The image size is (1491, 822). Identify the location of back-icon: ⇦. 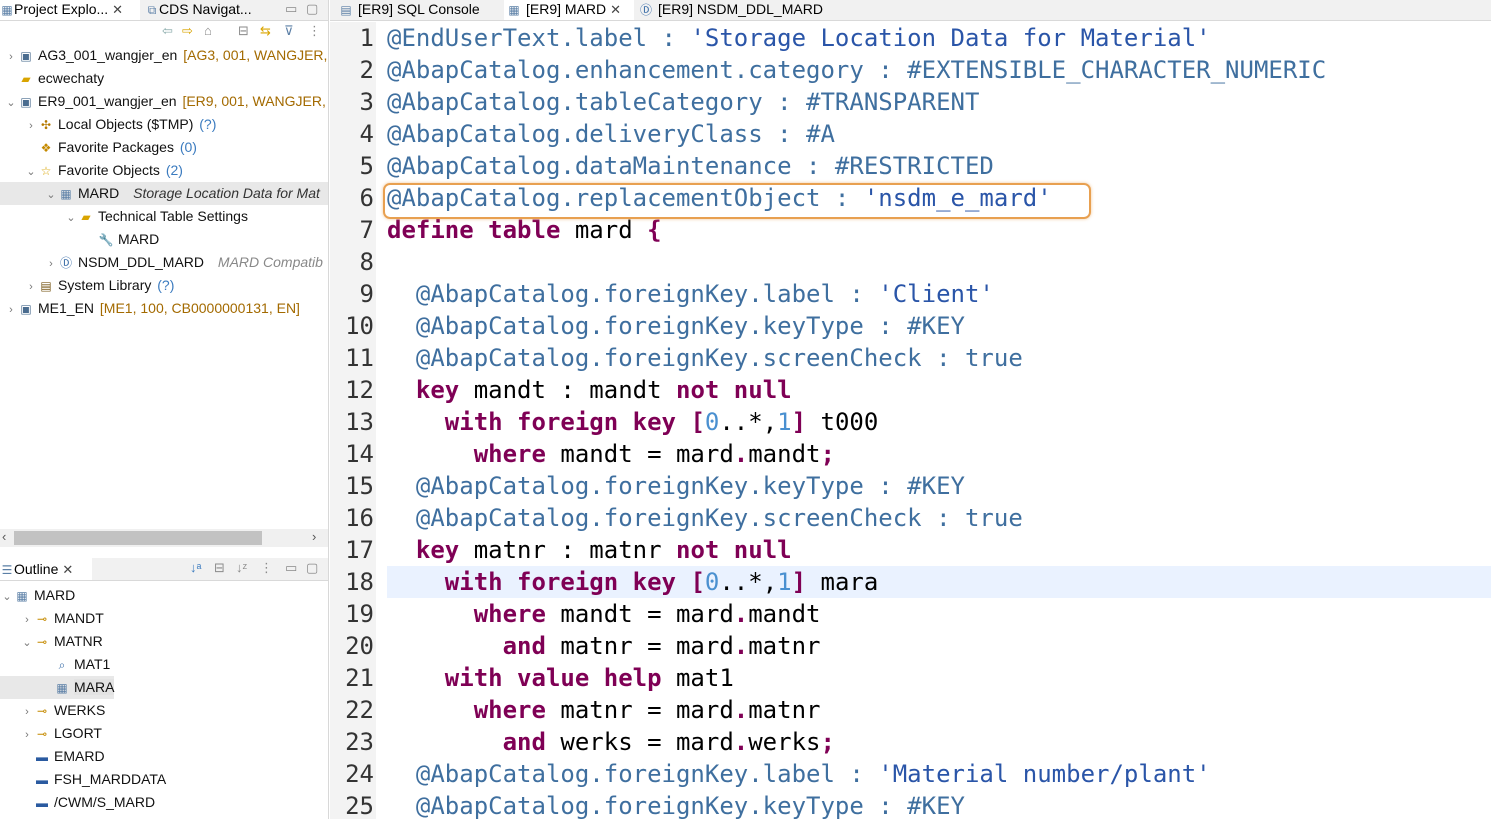
(167, 31).